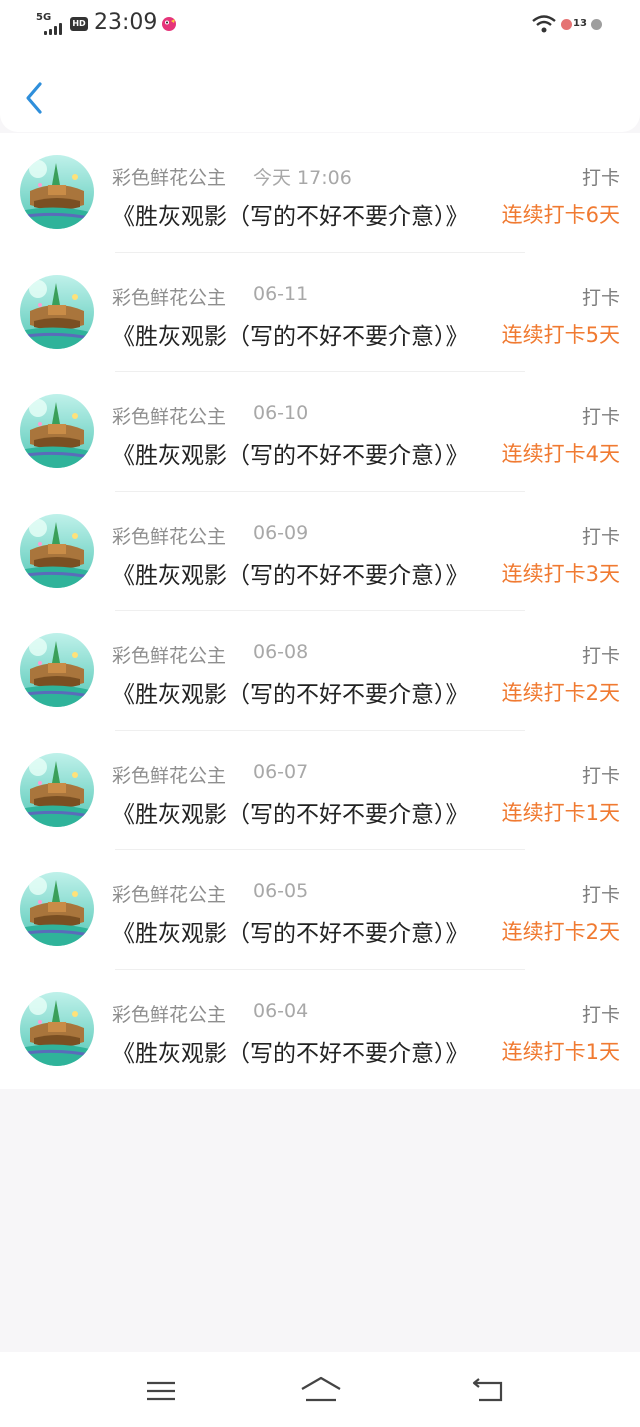 This screenshot has width=640, height=1427. I want to click on checkin-date: 06-09, so click(281, 532).